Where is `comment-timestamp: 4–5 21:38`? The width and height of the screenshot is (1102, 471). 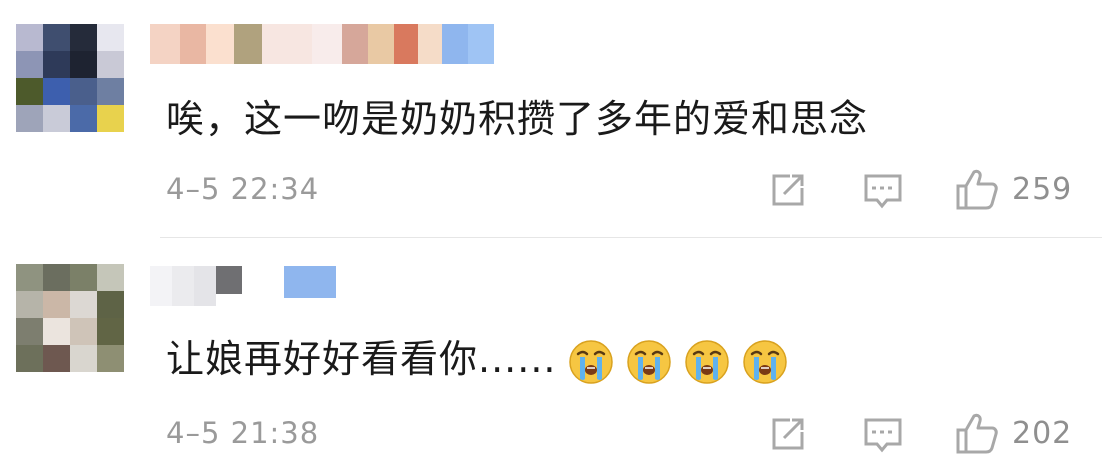
comment-timestamp: 4–5 21:38 is located at coordinates (243, 433).